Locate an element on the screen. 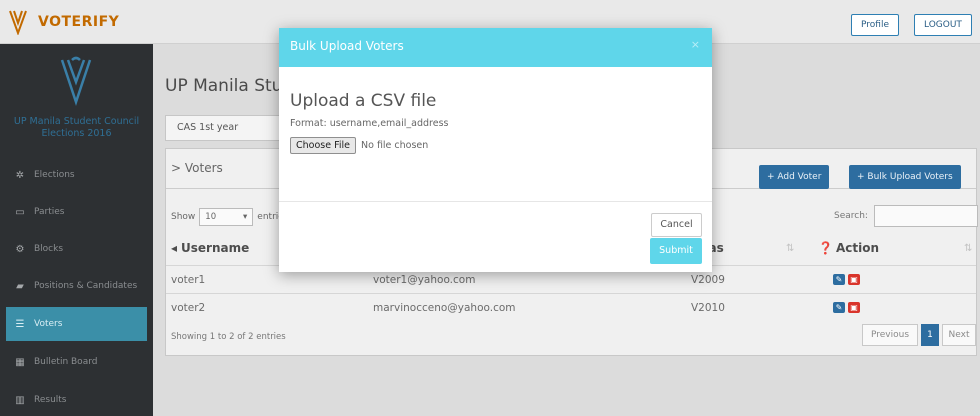 This screenshot has width=980, height=416. upload-heading: Upload a CSV file is located at coordinates (363, 101).